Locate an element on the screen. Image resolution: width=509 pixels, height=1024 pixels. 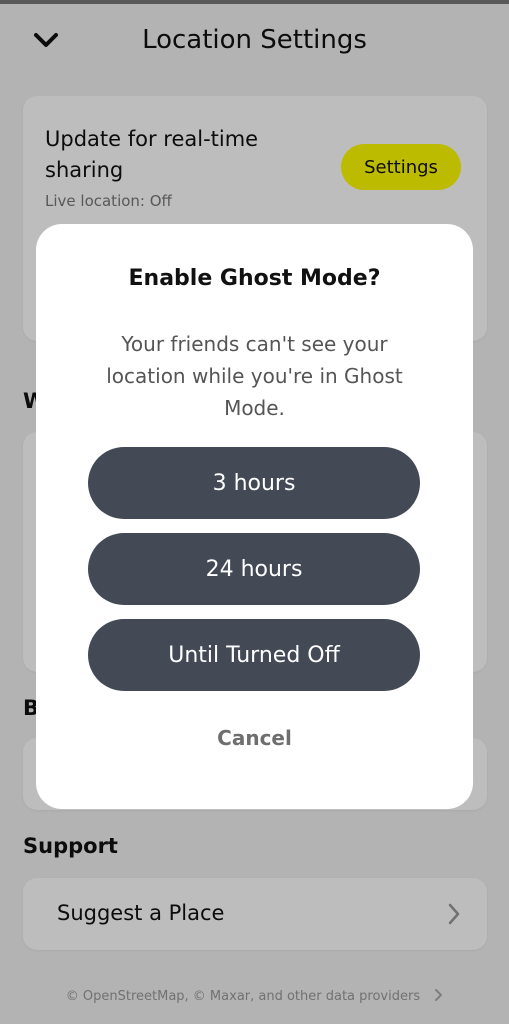
option-24-hours-button: 24 hours is located at coordinates (254, 569).